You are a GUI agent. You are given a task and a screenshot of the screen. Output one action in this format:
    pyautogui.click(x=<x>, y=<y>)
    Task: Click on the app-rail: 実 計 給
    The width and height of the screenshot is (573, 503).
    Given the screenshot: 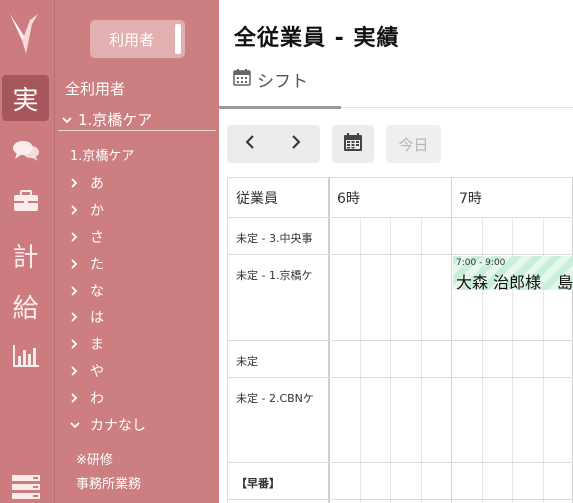 What is the action you would take?
    pyautogui.click(x=27, y=251)
    